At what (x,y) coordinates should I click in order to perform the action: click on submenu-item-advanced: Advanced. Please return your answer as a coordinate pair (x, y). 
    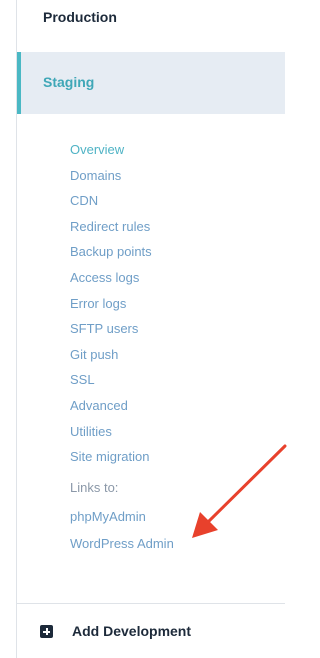
    Looking at the image, I should click on (170, 408).